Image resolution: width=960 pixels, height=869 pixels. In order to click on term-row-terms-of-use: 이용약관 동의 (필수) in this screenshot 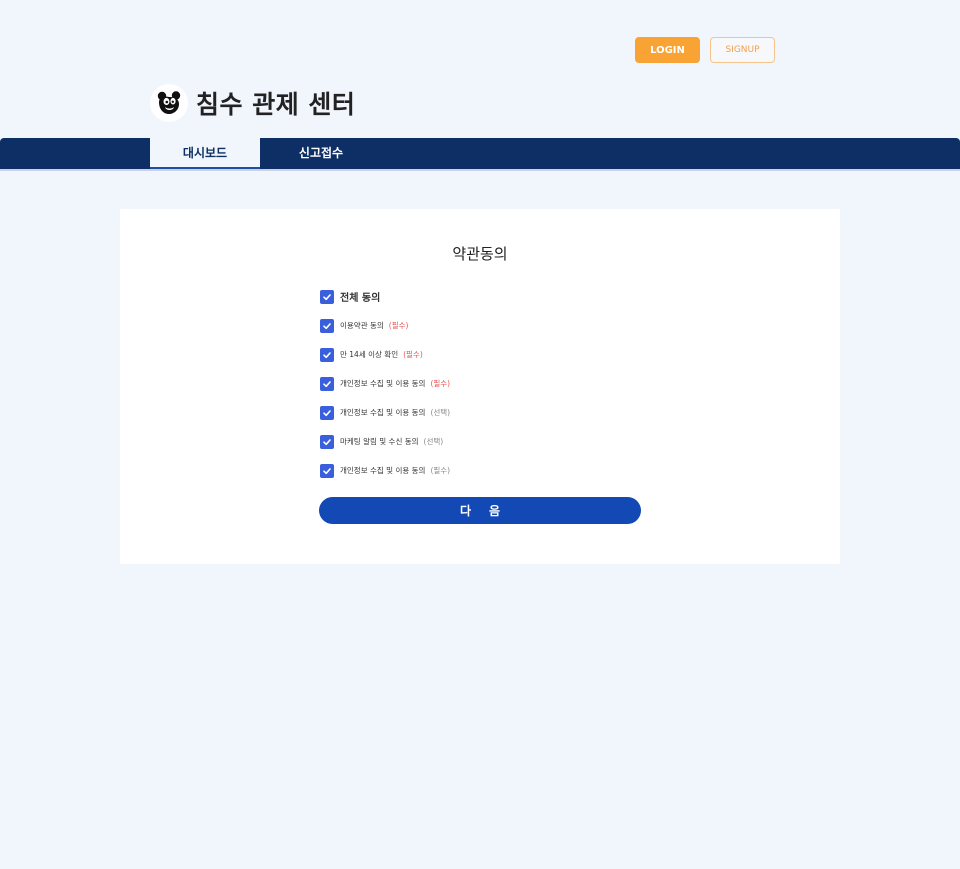, I will do `click(385, 325)`.